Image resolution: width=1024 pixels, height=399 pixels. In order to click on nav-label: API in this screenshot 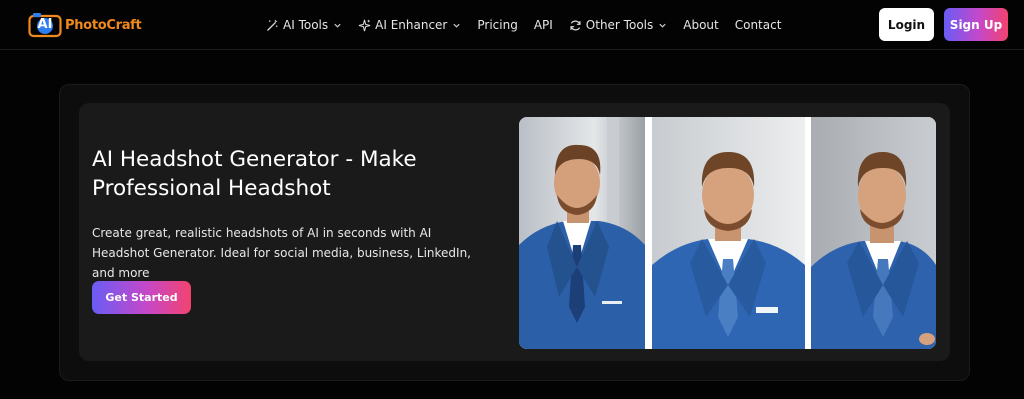, I will do `click(543, 25)`.